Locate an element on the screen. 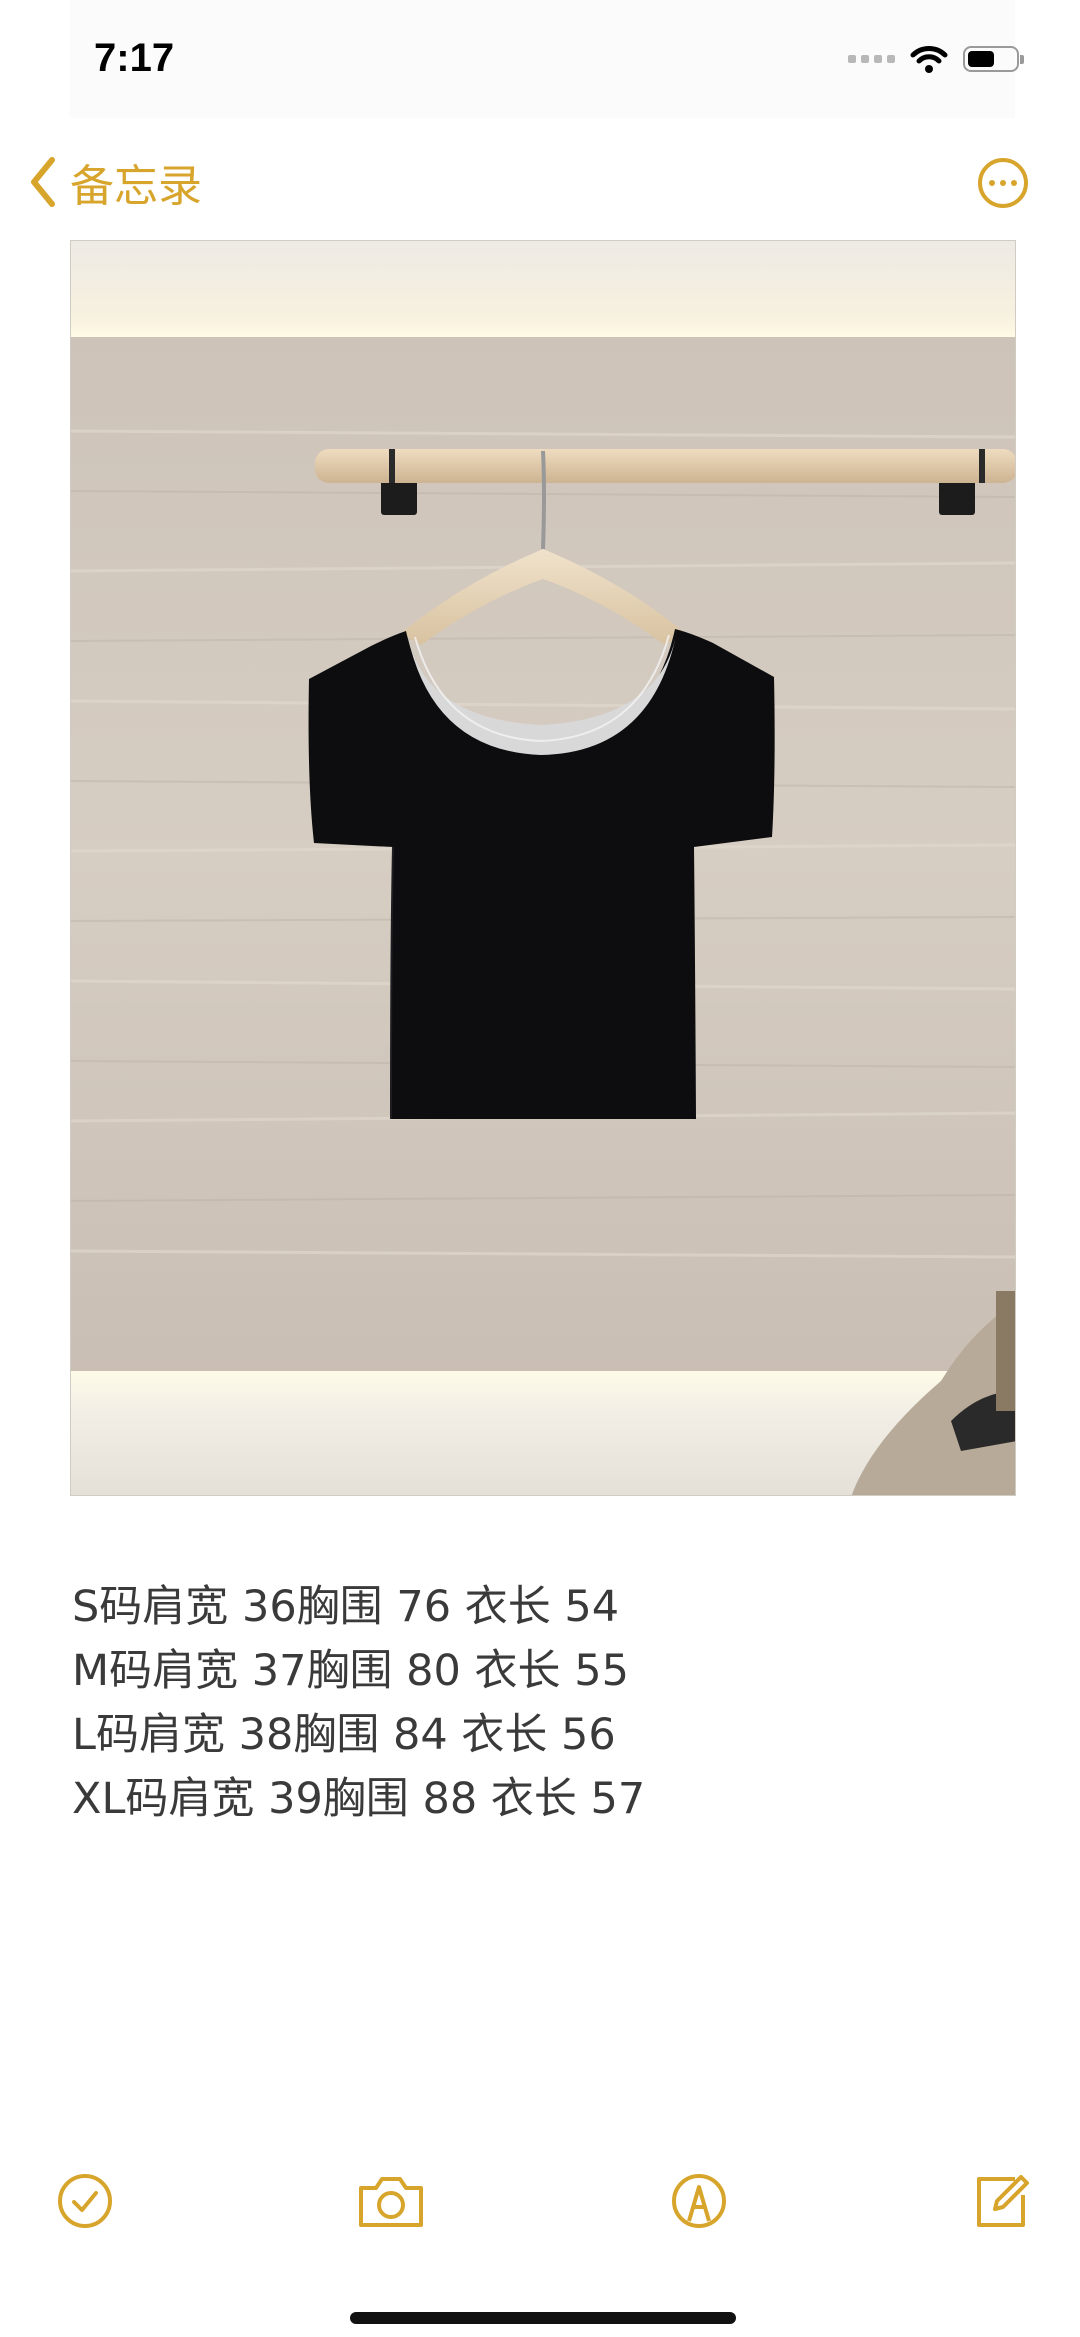 This screenshot has width=1080, height=2337. camera-icon is located at coordinates (391, 2202).